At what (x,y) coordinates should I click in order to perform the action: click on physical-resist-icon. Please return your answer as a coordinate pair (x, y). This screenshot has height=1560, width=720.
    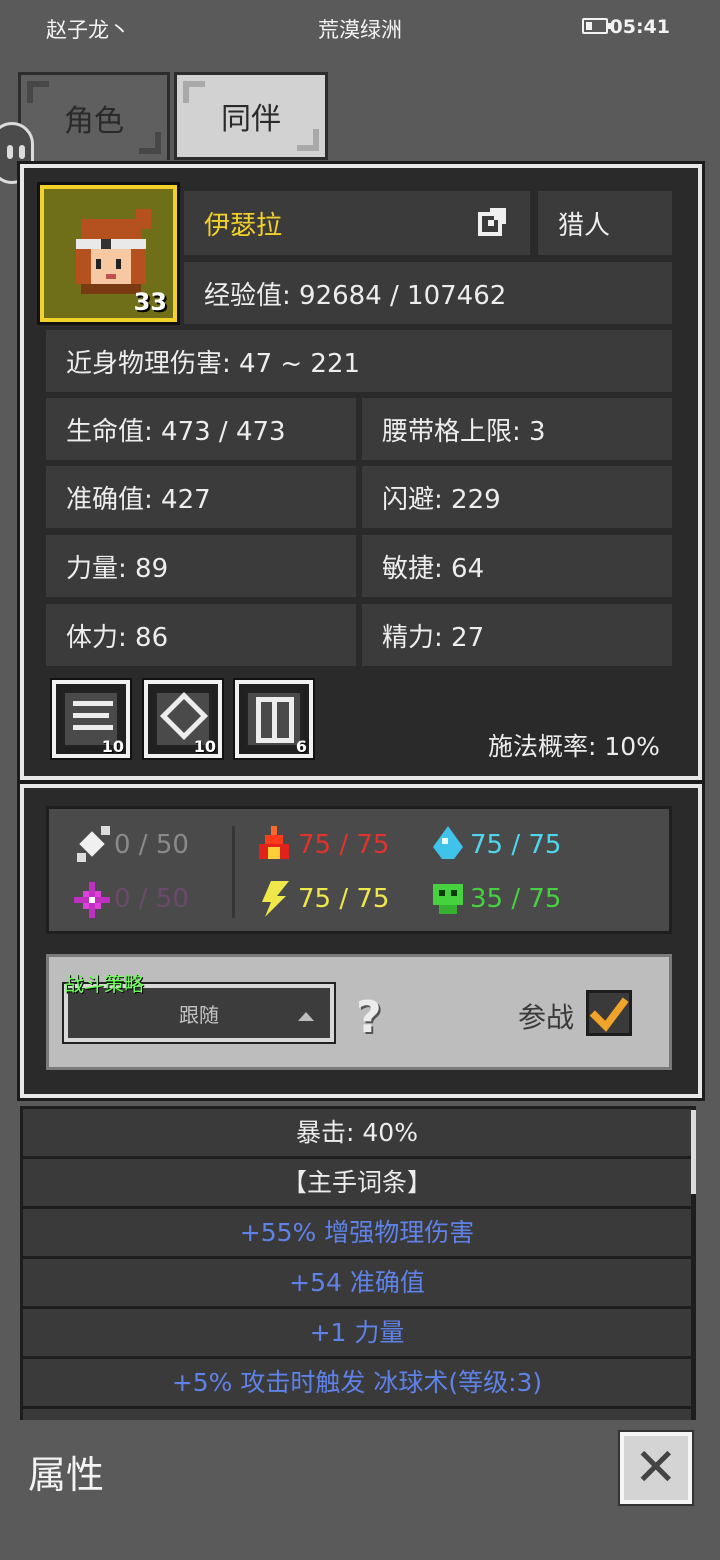
    Looking at the image, I should click on (93, 844).